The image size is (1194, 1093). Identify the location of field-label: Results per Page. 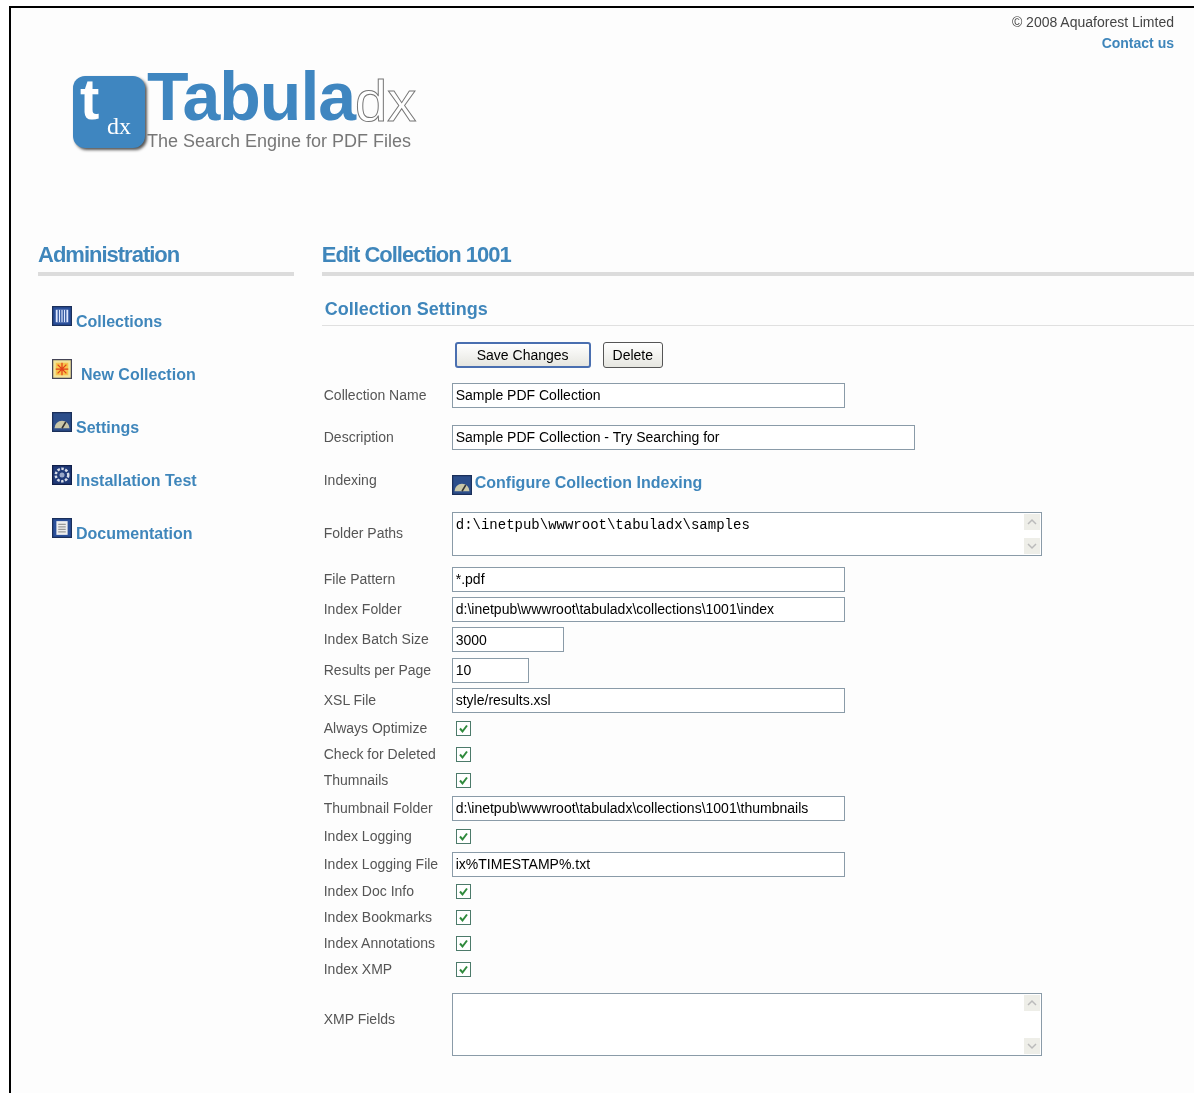
(377, 670).